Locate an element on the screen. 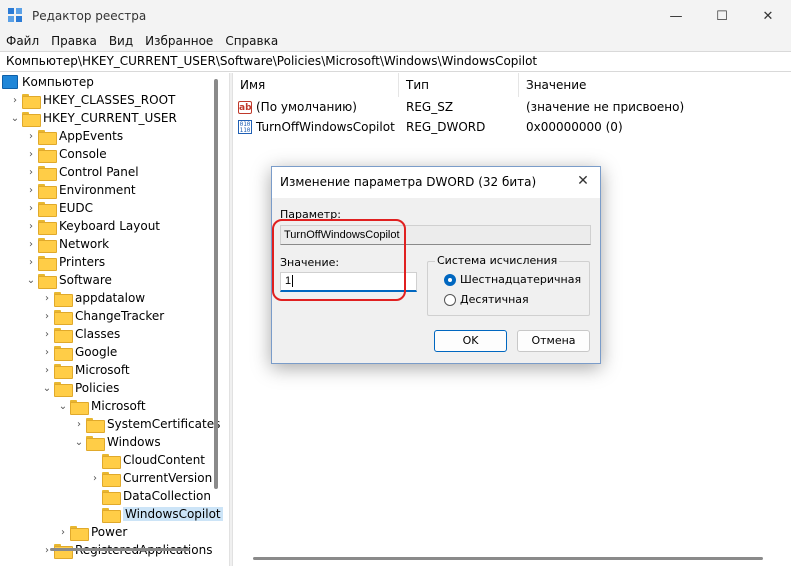 Image resolution: width=791 pixels, height=566 pixels. tree-item-microsoft: ⌄ Microsoft is located at coordinates (101, 406).